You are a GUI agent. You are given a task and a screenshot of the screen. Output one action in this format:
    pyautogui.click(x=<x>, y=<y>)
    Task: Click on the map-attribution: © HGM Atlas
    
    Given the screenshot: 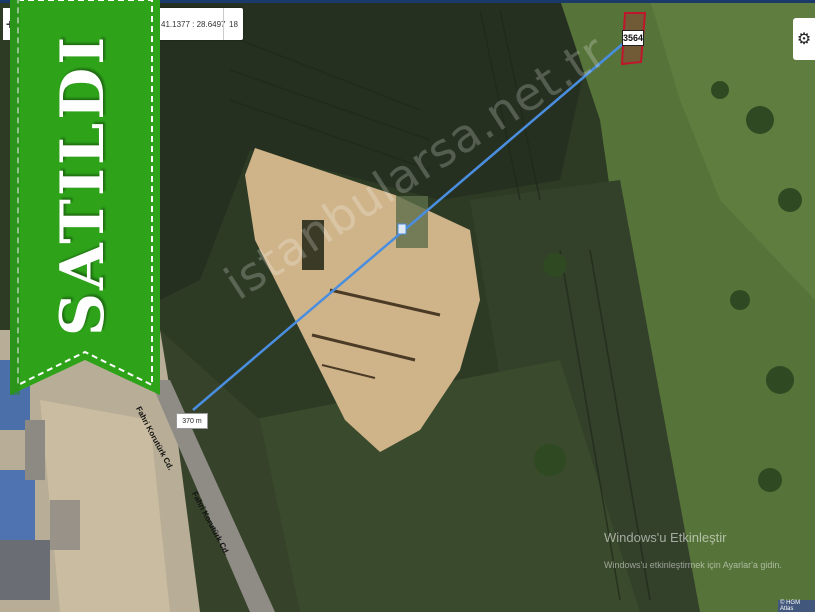 What is the action you would take?
    pyautogui.click(x=796, y=606)
    